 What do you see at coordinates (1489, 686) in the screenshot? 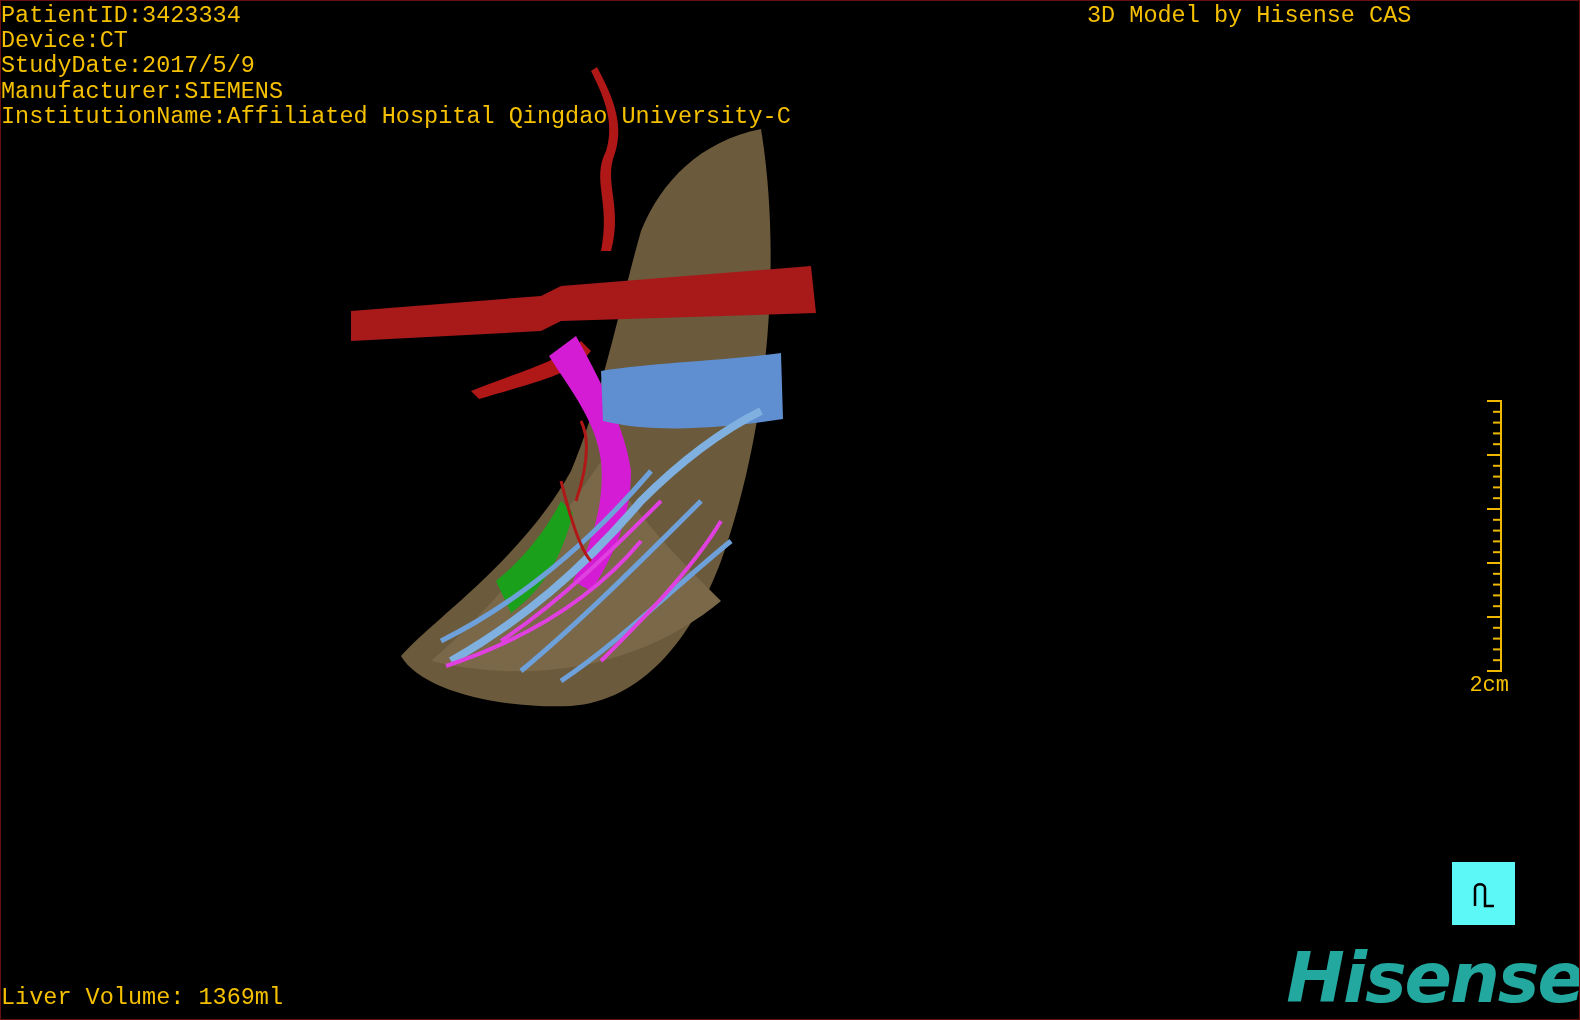
I see `scale-label: 2cm` at bounding box center [1489, 686].